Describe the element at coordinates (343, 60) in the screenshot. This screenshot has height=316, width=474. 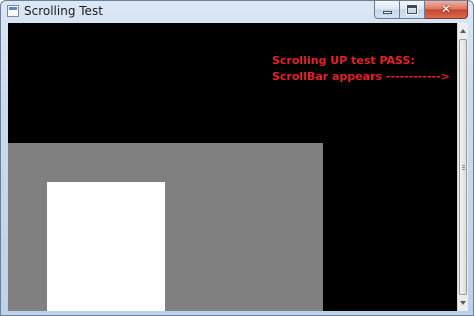
I see `status-text-line-1: Scrolling UP test PASS:` at that location.